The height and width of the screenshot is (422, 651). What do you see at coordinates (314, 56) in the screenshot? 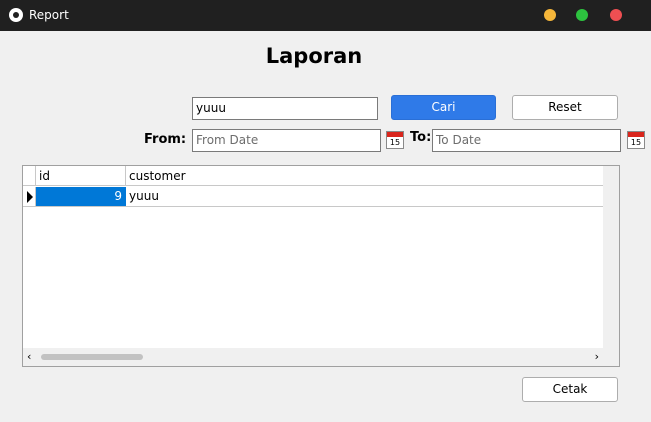
I see `page-title: Laporan` at bounding box center [314, 56].